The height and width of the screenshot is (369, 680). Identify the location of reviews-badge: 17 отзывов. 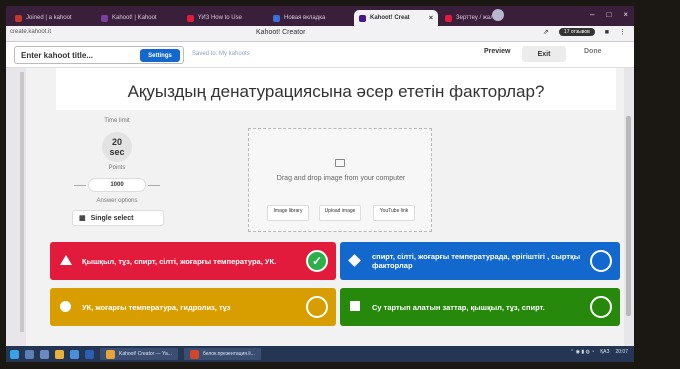
(576, 32).